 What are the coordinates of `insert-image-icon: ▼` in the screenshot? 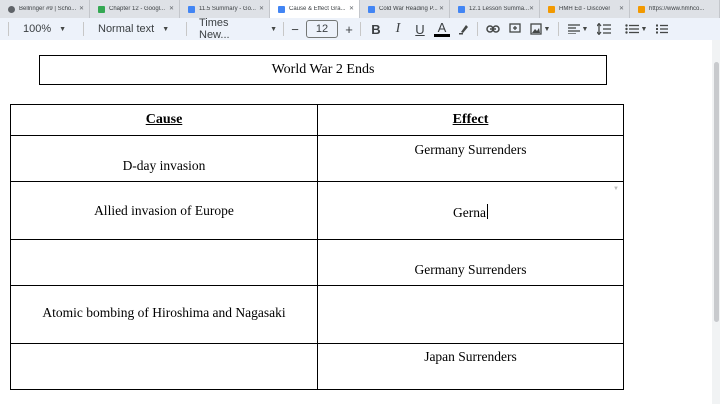 It's located at (540, 29).